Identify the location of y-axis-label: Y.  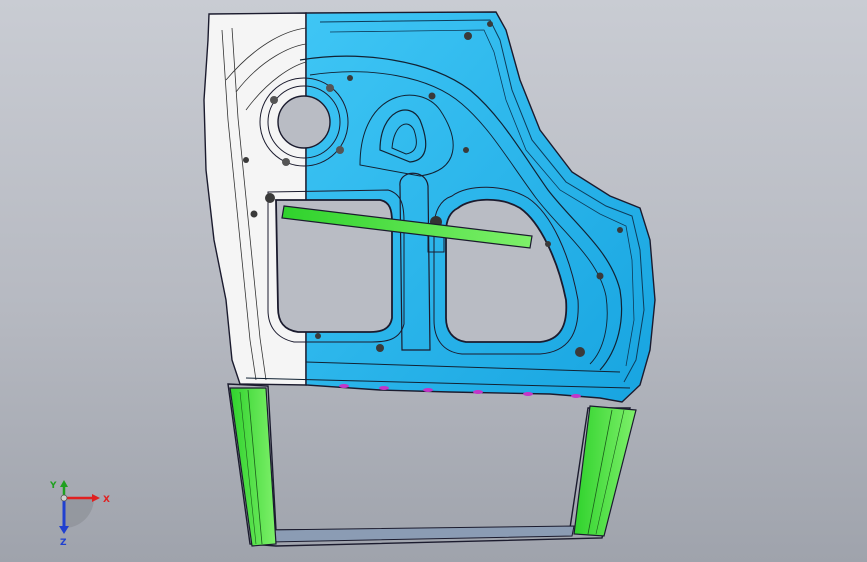
(53, 486).